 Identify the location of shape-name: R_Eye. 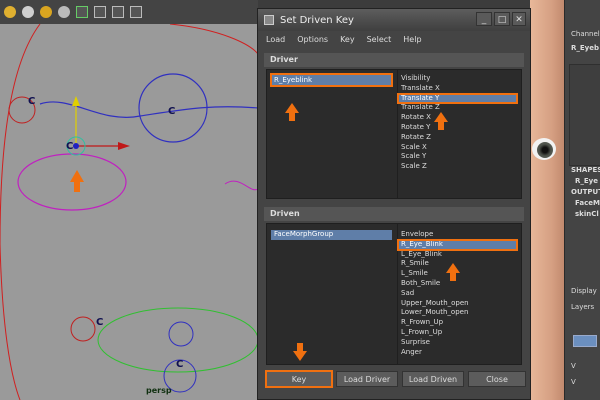
(586, 181).